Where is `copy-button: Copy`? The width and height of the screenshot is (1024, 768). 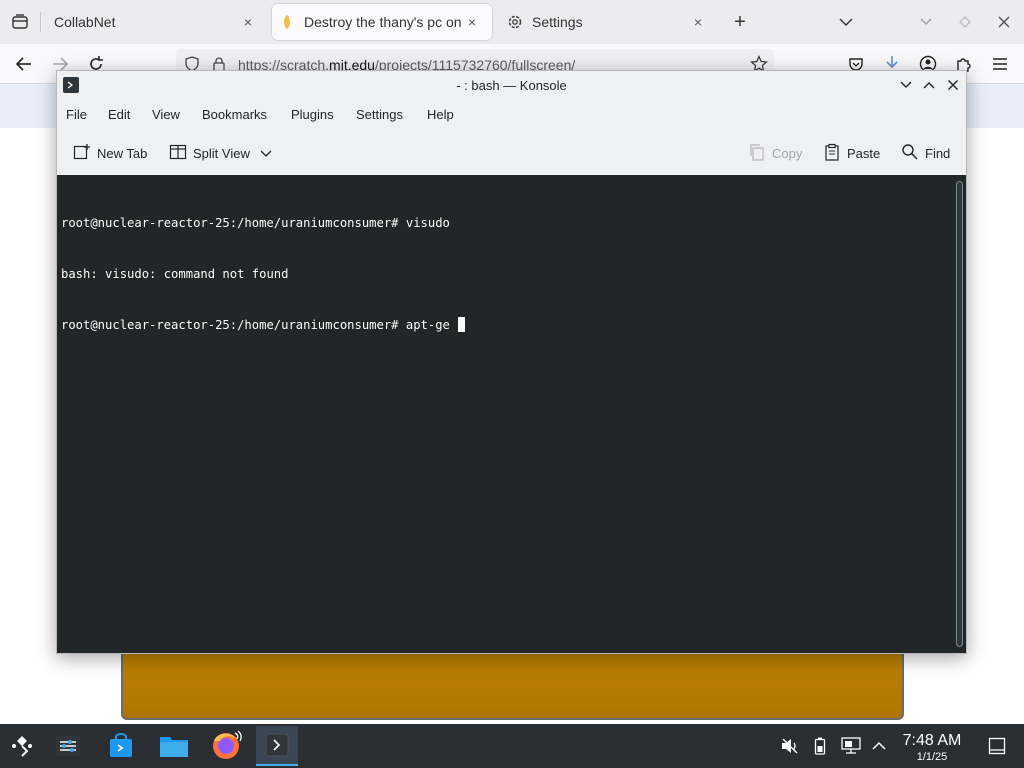 copy-button: Copy is located at coordinates (775, 153).